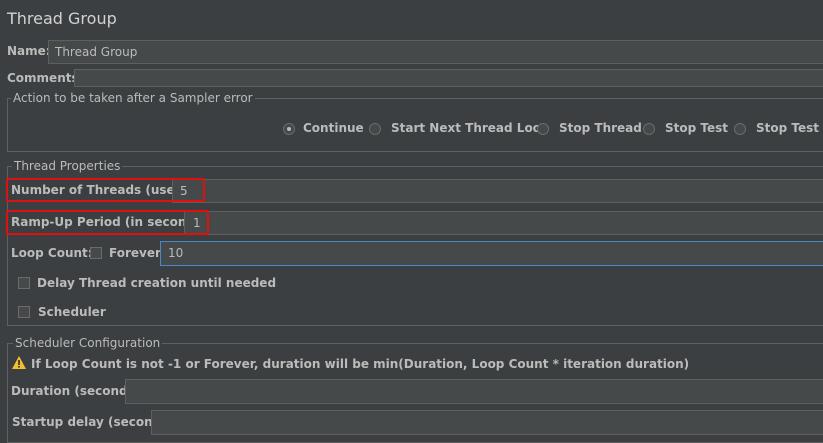  What do you see at coordinates (375, 129) in the screenshot?
I see `radio-start-next-loop` at bounding box center [375, 129].